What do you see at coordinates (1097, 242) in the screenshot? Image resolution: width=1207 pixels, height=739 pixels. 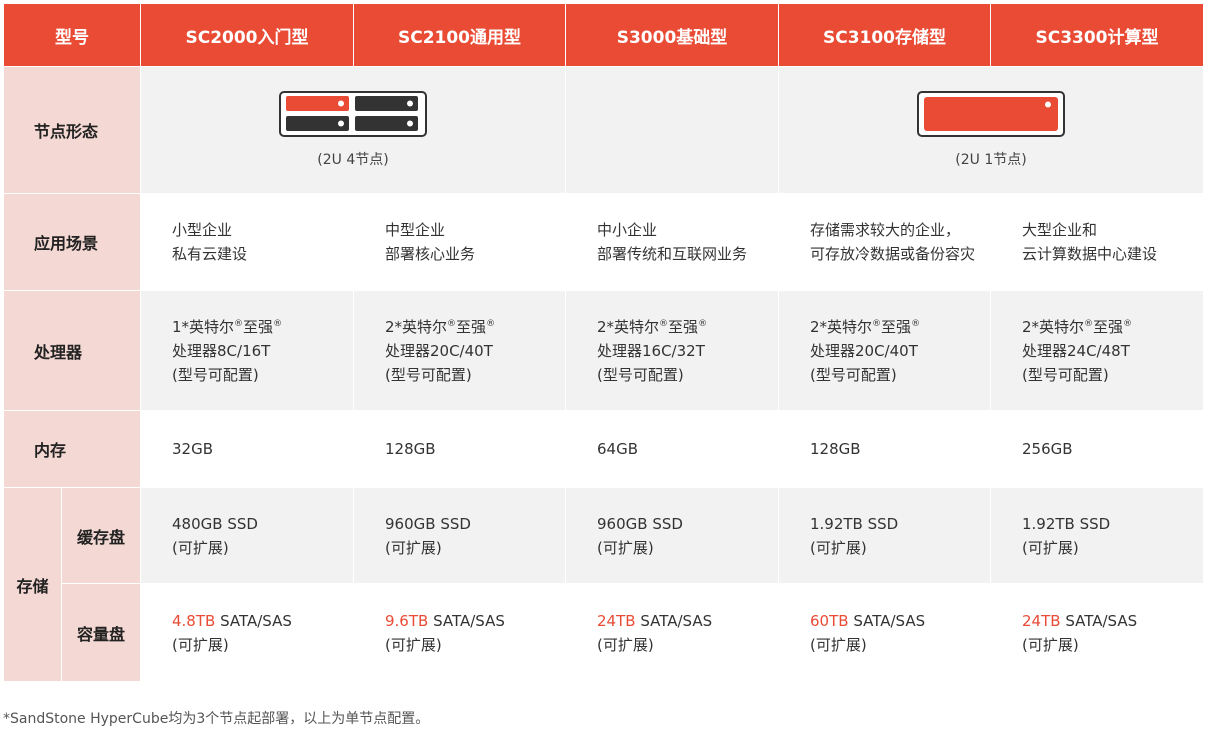 I see `scenario-cell: 大型企业和 云计算数据中心建设` at bounding box center [1097, 242].